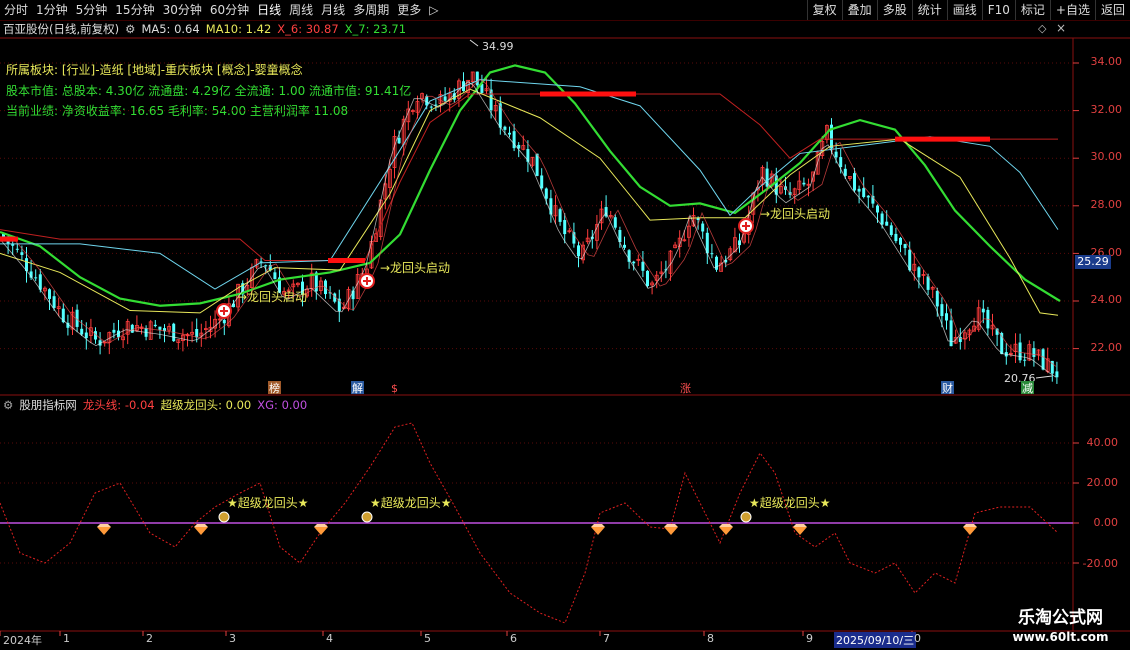 The image size is (1130, 650). What do you see at coordinates (409, 10) in the screenshot?
I see `tab-more: 更多` at bounding box center [409, 10].